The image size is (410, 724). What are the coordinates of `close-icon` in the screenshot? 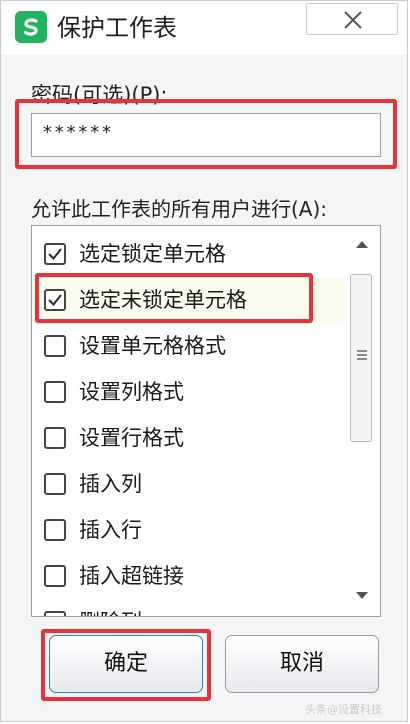 It's located at (353, 20).